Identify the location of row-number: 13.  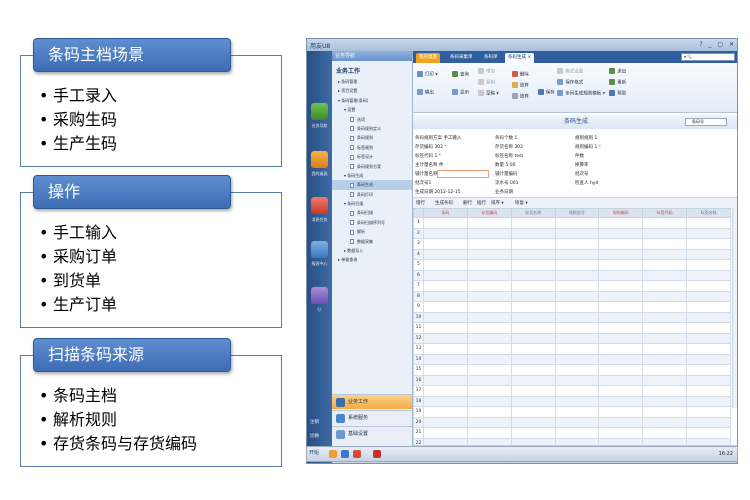
(418, 349).